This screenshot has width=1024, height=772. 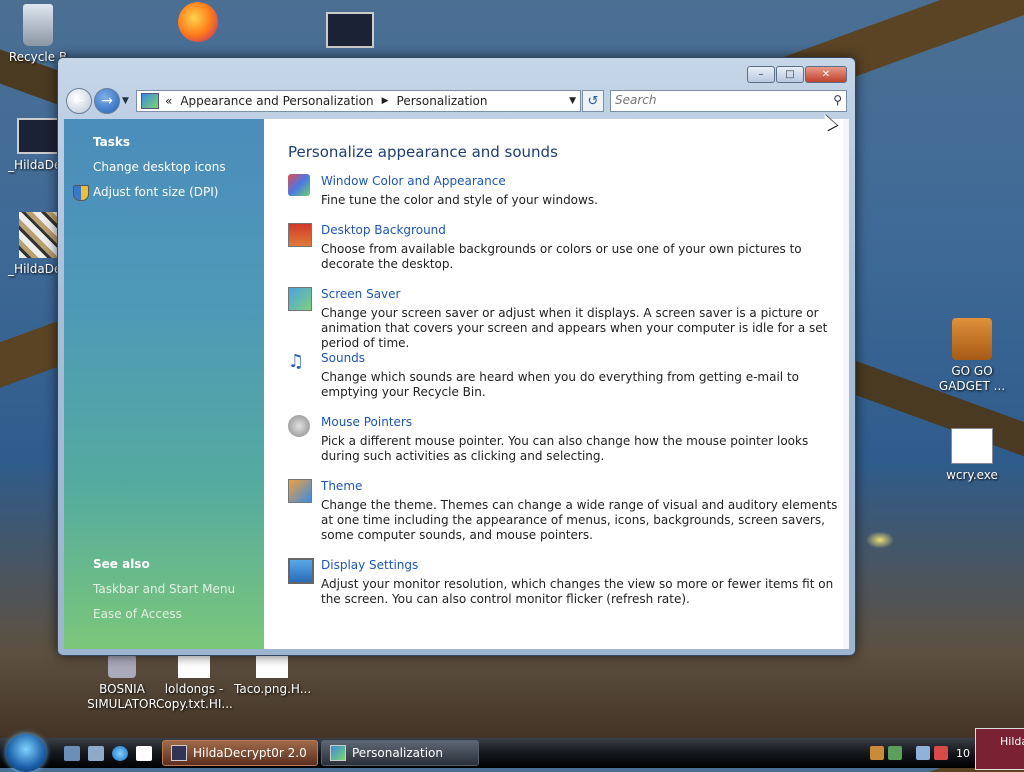 I want to click on desktop-icon-label: BOSNIA SIMULATOR, so click(x=122, y=696).